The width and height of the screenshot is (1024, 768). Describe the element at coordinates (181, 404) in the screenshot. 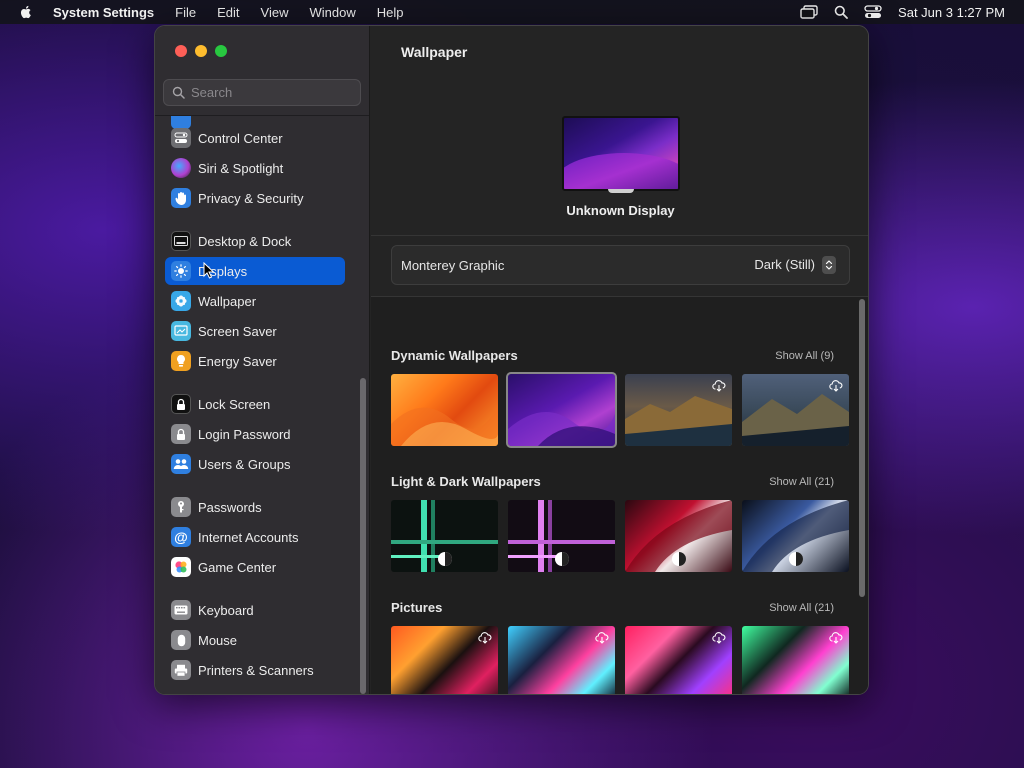

I see `lock-icon` at that location.